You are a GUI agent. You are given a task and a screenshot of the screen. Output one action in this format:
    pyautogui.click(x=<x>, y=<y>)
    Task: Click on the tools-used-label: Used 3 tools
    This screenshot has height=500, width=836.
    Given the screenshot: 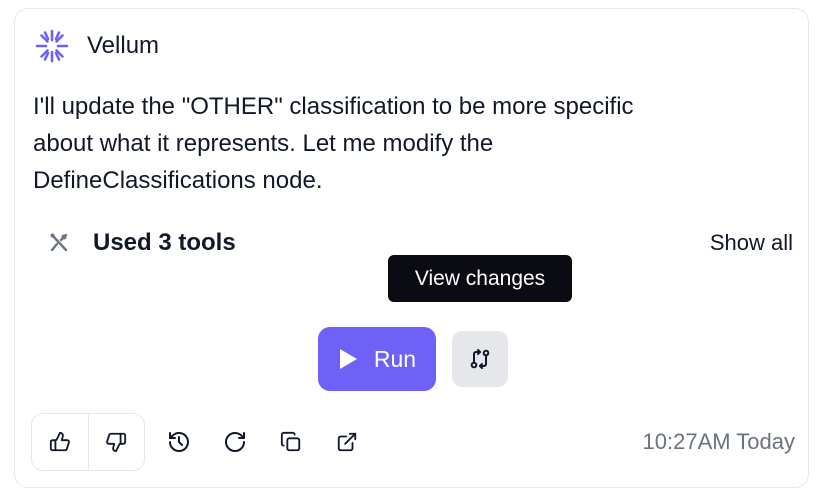 What is the action you would take?
    pyautogui.click(x=164, y=242)
    